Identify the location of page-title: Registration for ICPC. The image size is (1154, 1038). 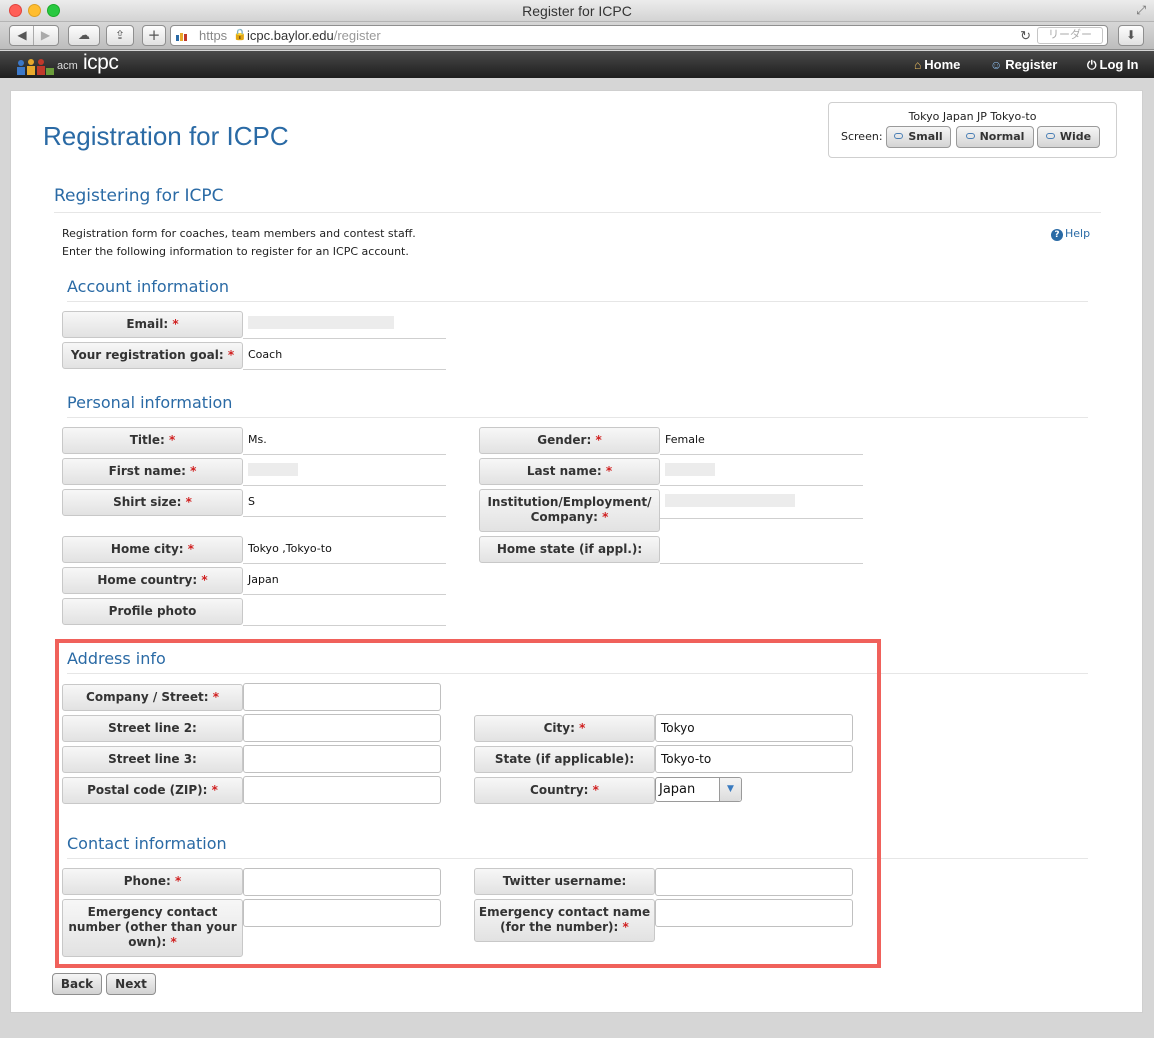
(166, 136).